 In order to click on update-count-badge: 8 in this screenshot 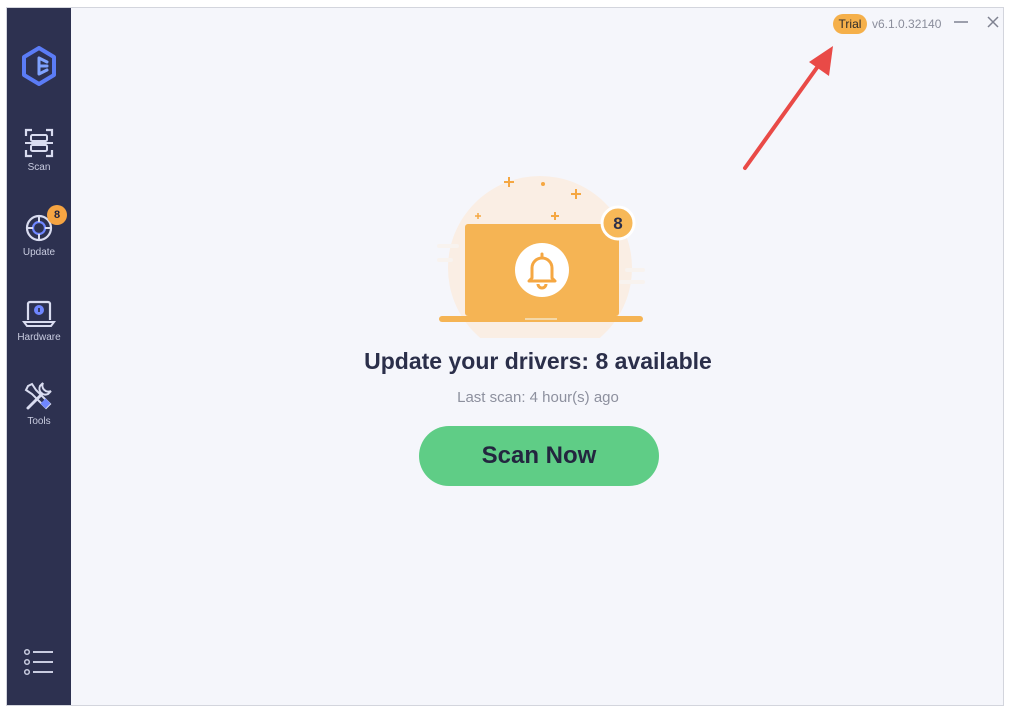, I will do `click(57, 215)`.